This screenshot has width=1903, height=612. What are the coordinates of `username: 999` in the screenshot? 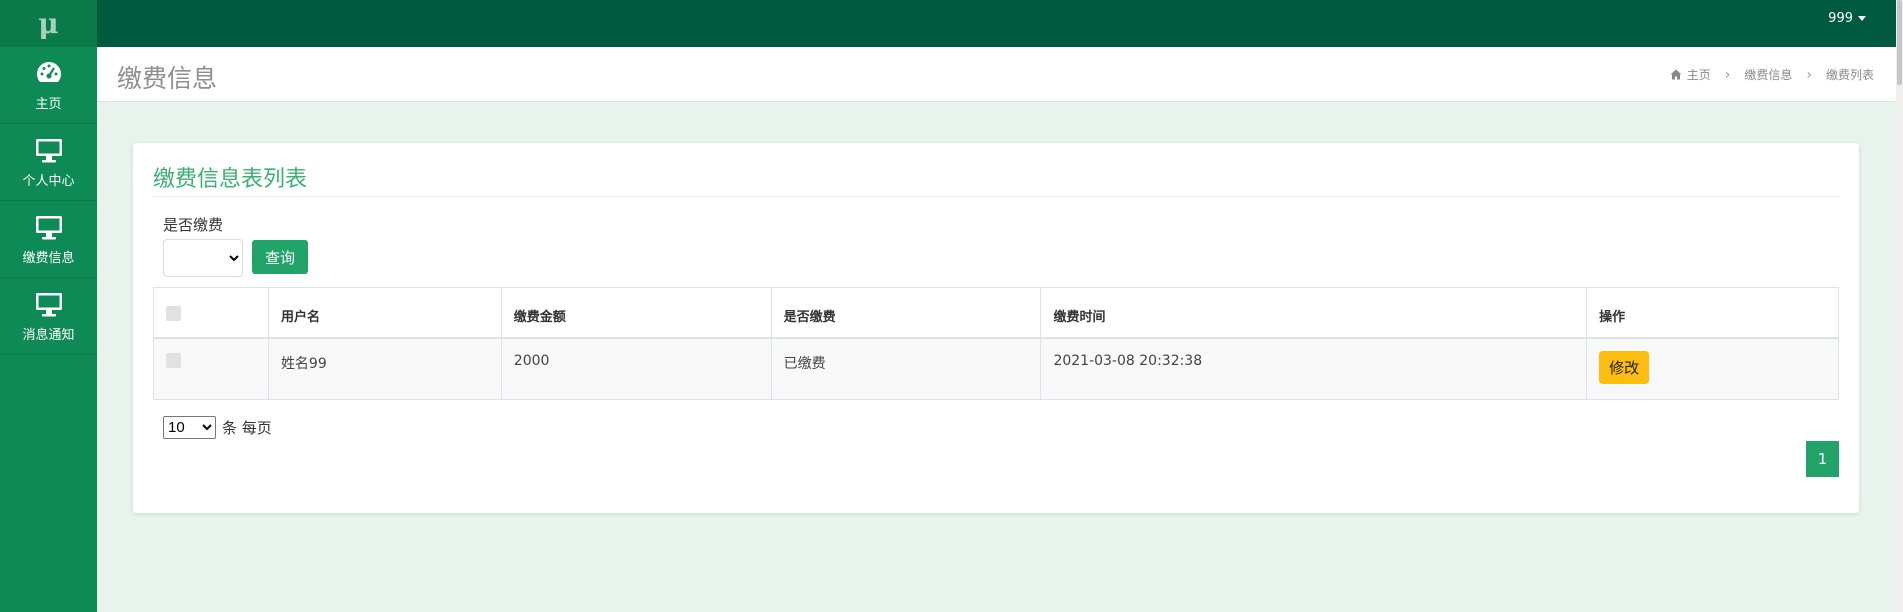 It's located at (1840, 18).